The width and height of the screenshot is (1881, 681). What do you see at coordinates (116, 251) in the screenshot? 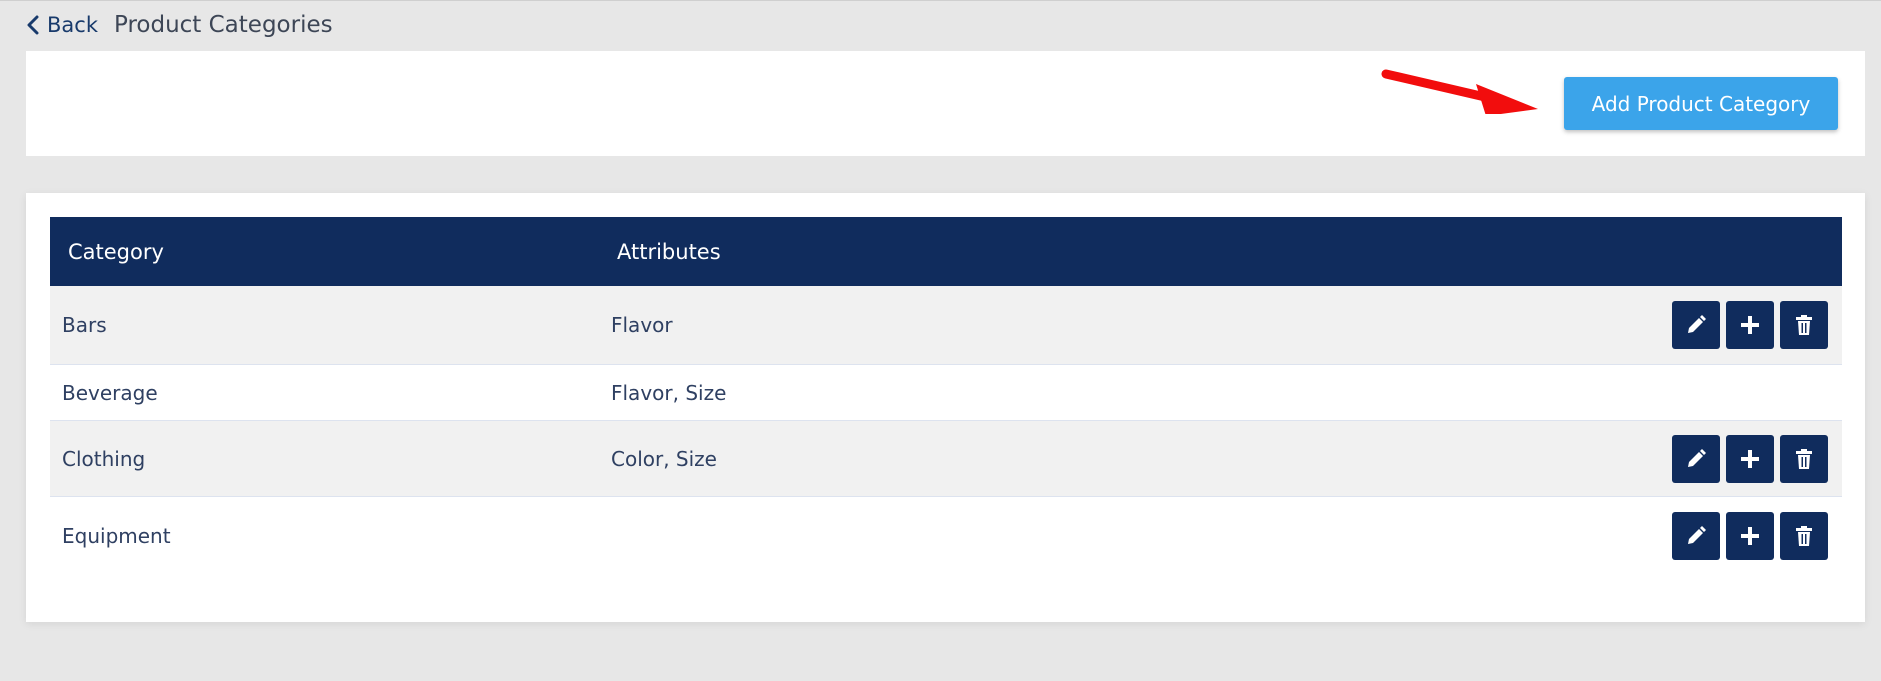
I see `column-header-category: Category` at bounding box center [116, 251].